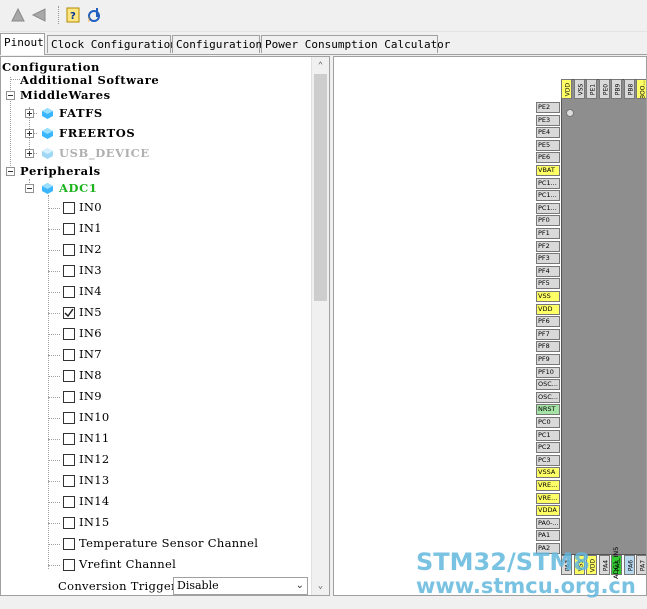 Image resolution: width=647 pixels, height=609 pixels. I want to click on scrollbar-thumb, so click(320, 187).